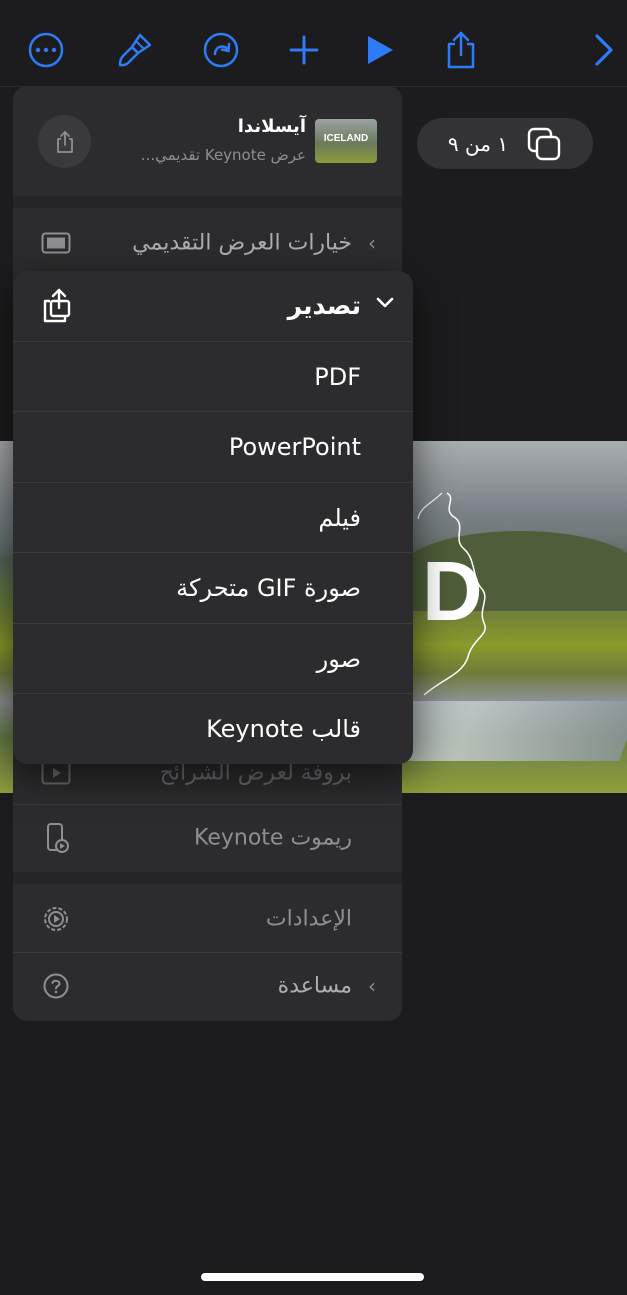 The height and width of the screenshot is (1295, 627). I want to click on export-images-item: صور, so click(213, 658).